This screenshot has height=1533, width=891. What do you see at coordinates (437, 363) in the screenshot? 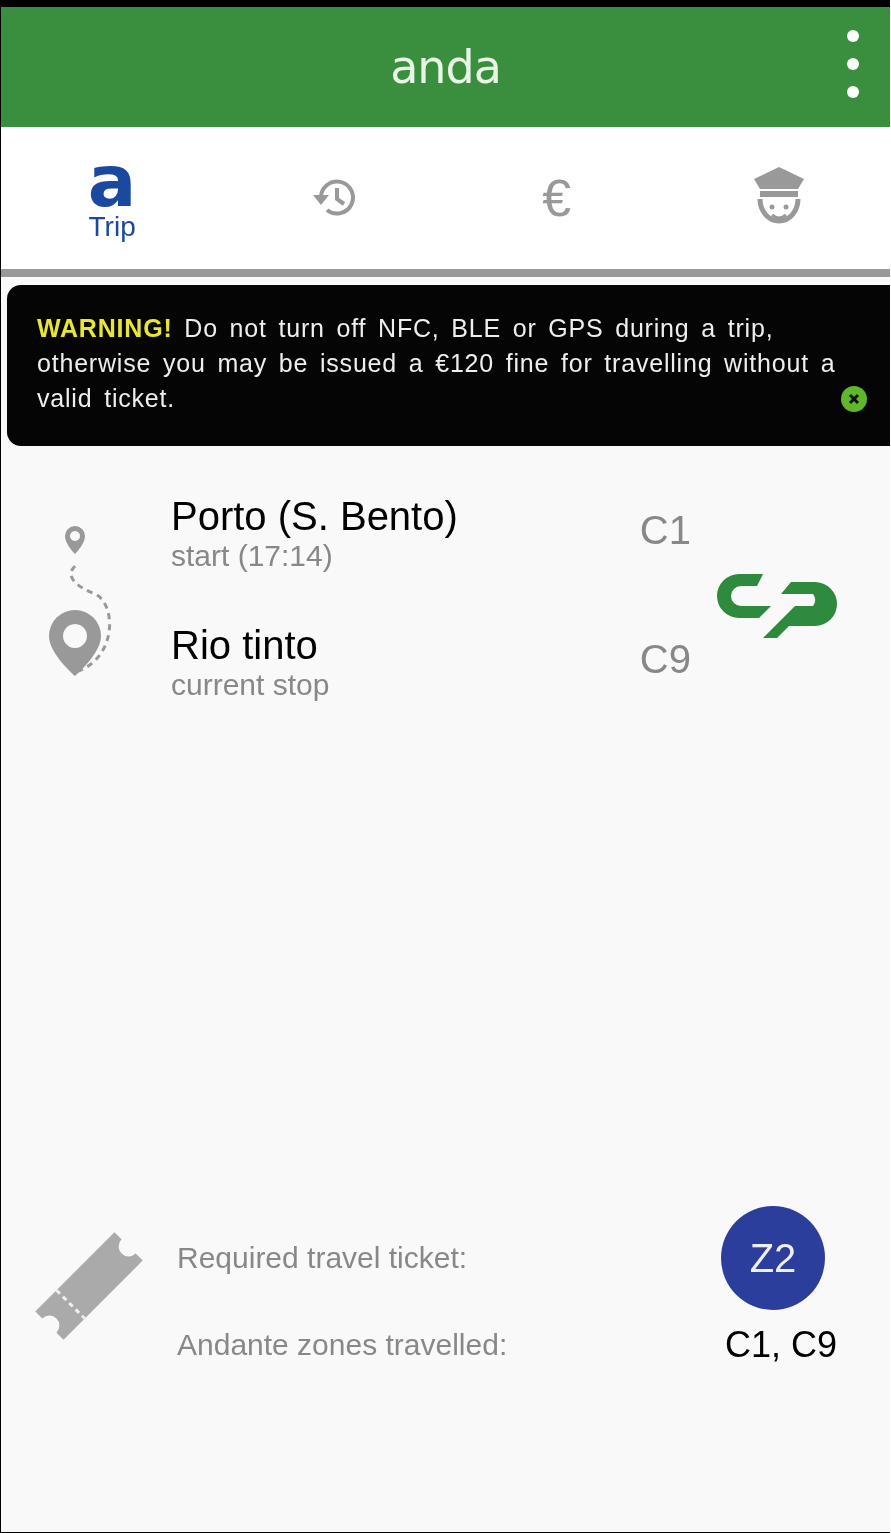
I see `warning-message: WARNING! Do not turn off NFC, BLE or GPS during a trip, otherwise you may be issued a €120 fine for travelling without a valid ticket.` at bounding box center [437, 363].